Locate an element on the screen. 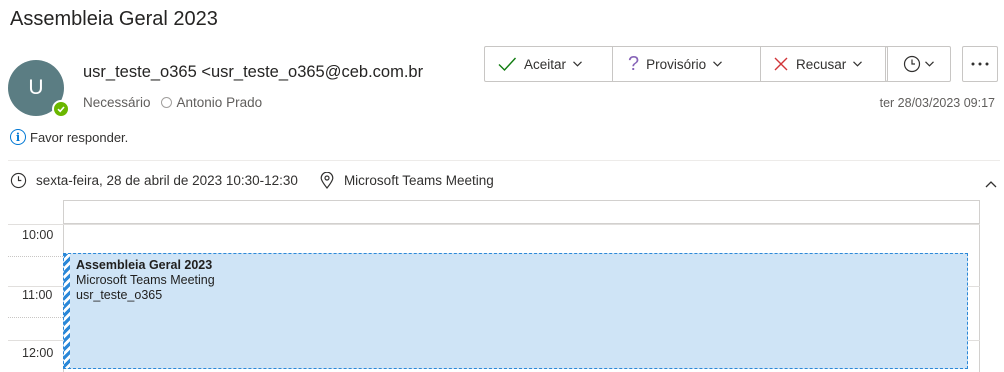  time-label: 12:00 is located at coordinates (38, 353).